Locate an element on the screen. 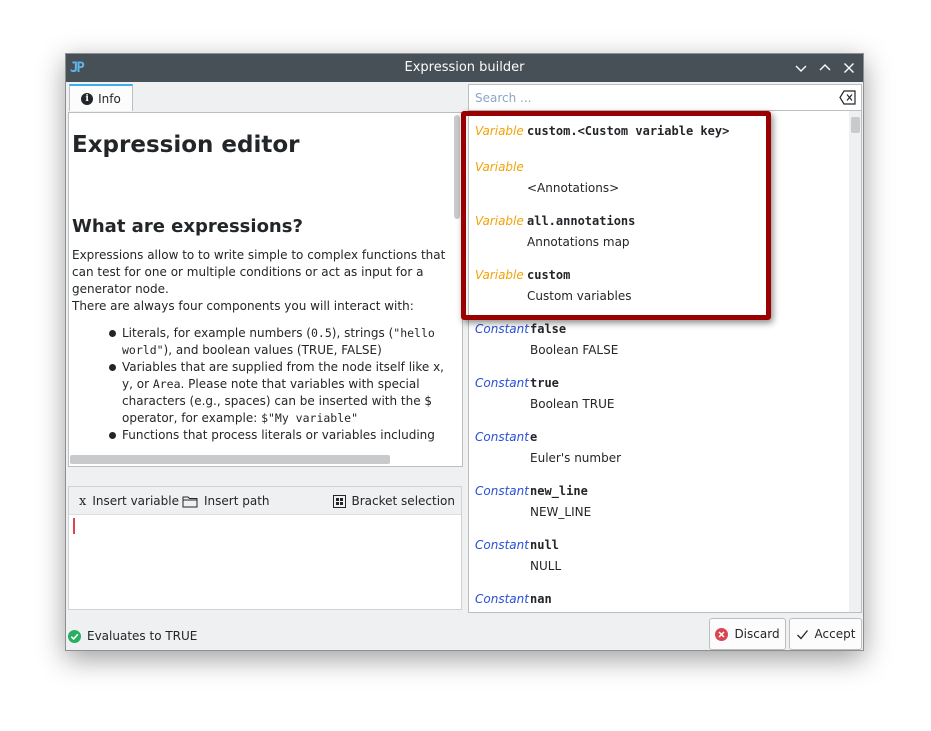 This screenshot has width=931, height=731. status-bar: Evaluates to TRUE is located at coordinates (132, 636).